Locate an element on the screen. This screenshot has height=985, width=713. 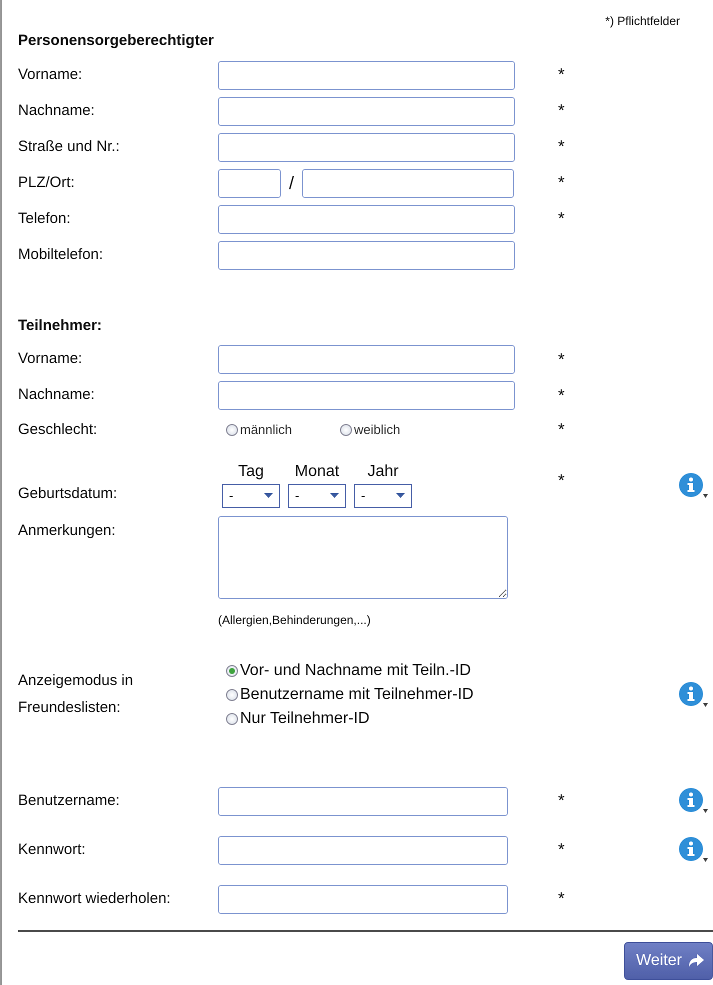
radio-option: Nur Teilnehmer-ID is located at coordinates (392, 718).